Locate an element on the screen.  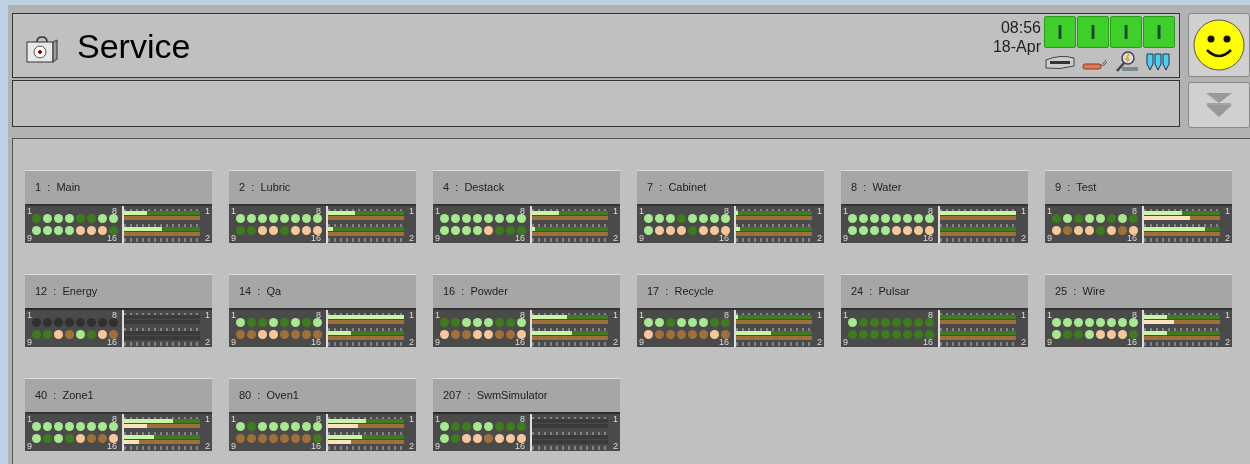
module-title: 40 : Zone1 is located at coordinates (64, 396).